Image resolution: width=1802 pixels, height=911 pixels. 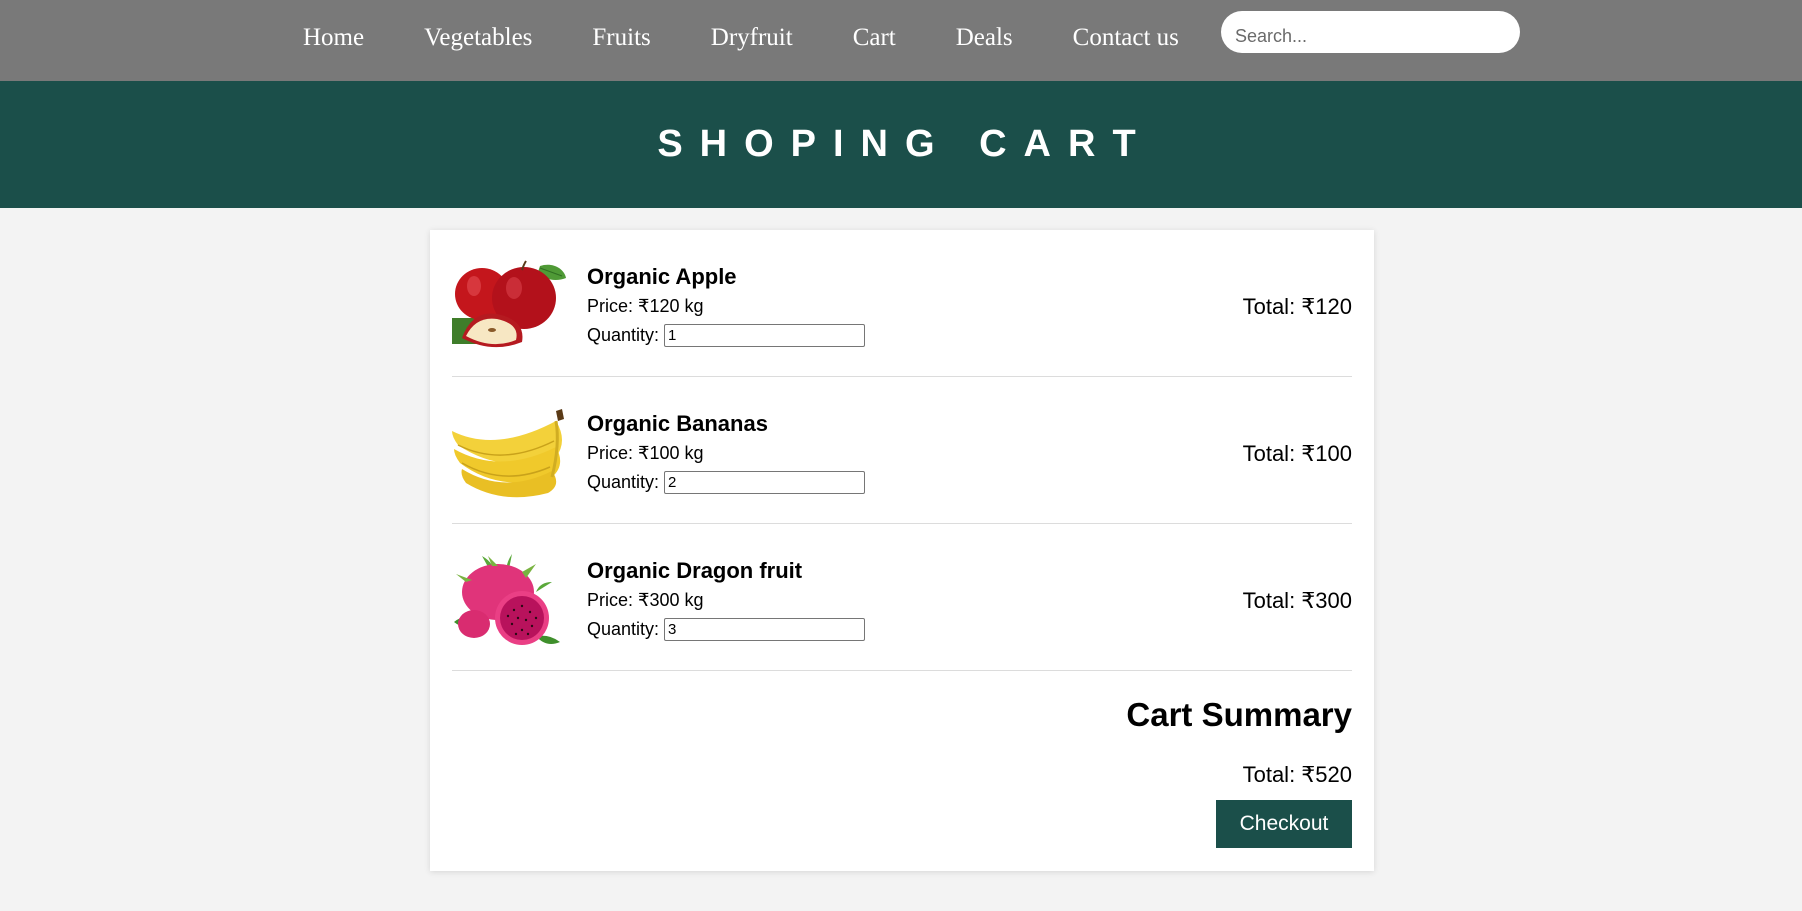 I want to click on bananas-image, so click(x=508, y=453).